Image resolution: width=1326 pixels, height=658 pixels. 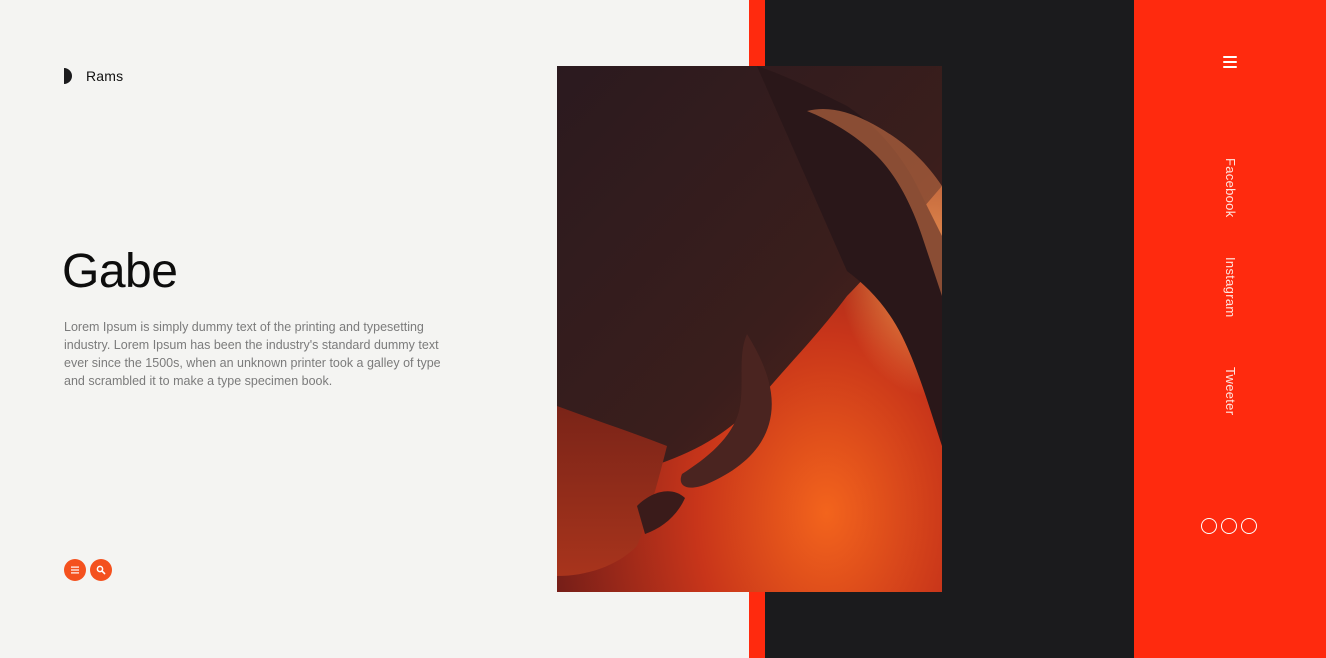 I want to click on brand-logo: Rams, so click(x=93, y=76).